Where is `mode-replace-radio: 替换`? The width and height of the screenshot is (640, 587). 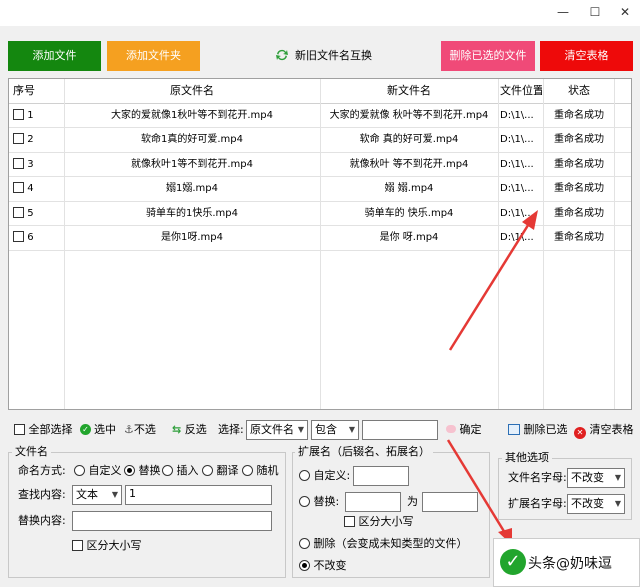 mode-replace-radio: 替换 is located at coordinates (142, 471).